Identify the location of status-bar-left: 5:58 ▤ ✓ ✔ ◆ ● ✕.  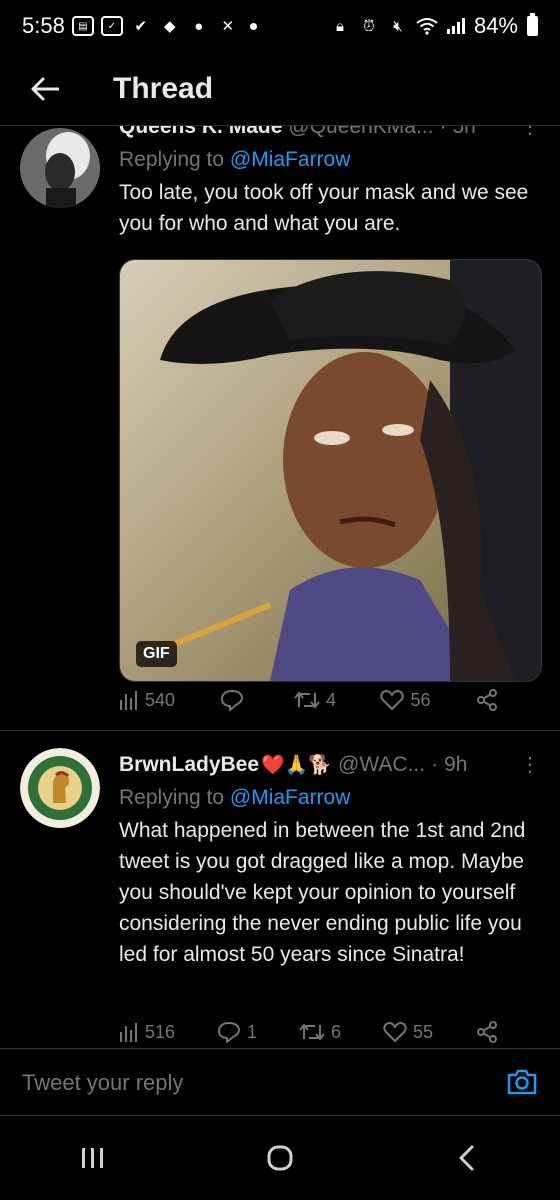
(139, 26).